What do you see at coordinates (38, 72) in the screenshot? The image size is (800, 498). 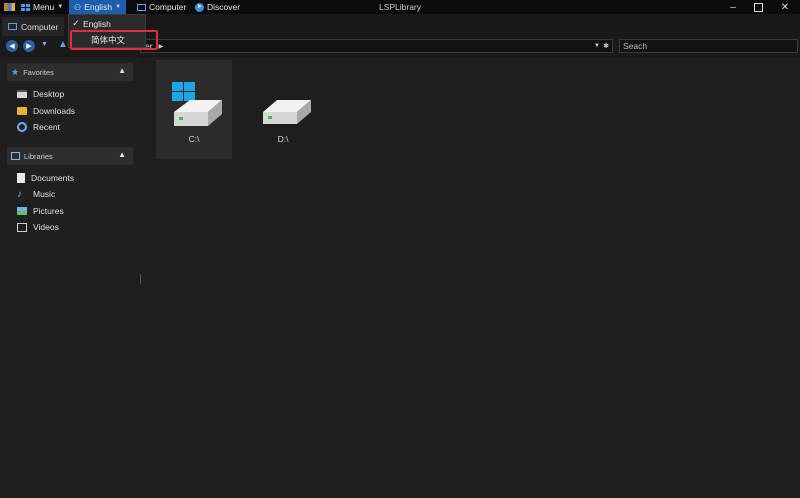 I see `favorites-title: Favorites` at bounding box center [38, 72].